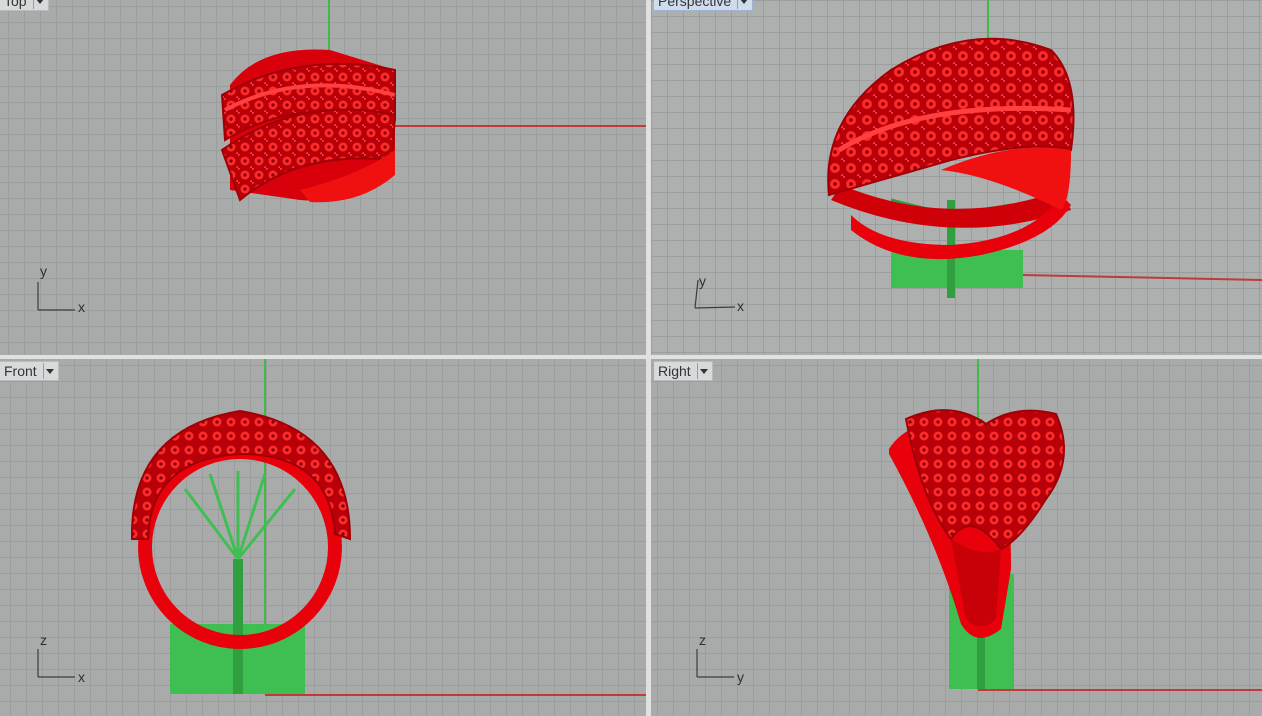 This screenshot has width=1262, height=716. I want to click on x-axis-line, so click(1141, 277).